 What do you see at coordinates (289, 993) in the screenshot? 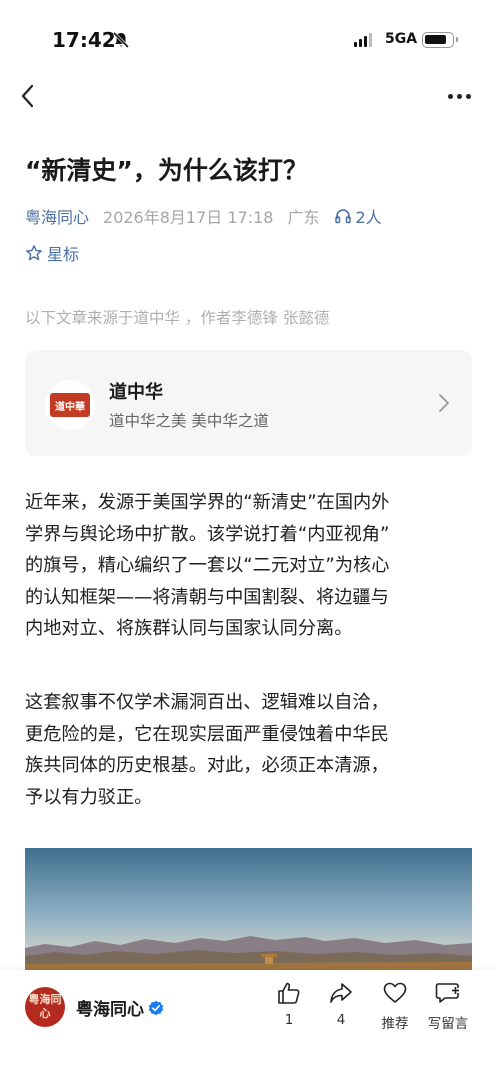
I see `thumbs-up-icon` at bounding box center [289, 993].